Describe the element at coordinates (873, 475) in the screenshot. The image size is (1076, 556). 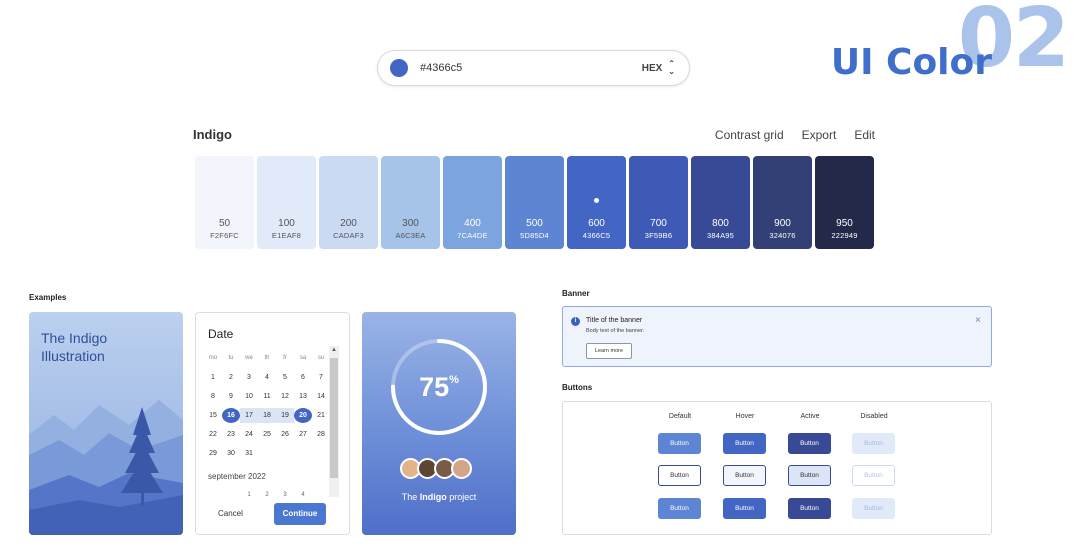
I see `outline-disabled-button: Button` at that location.